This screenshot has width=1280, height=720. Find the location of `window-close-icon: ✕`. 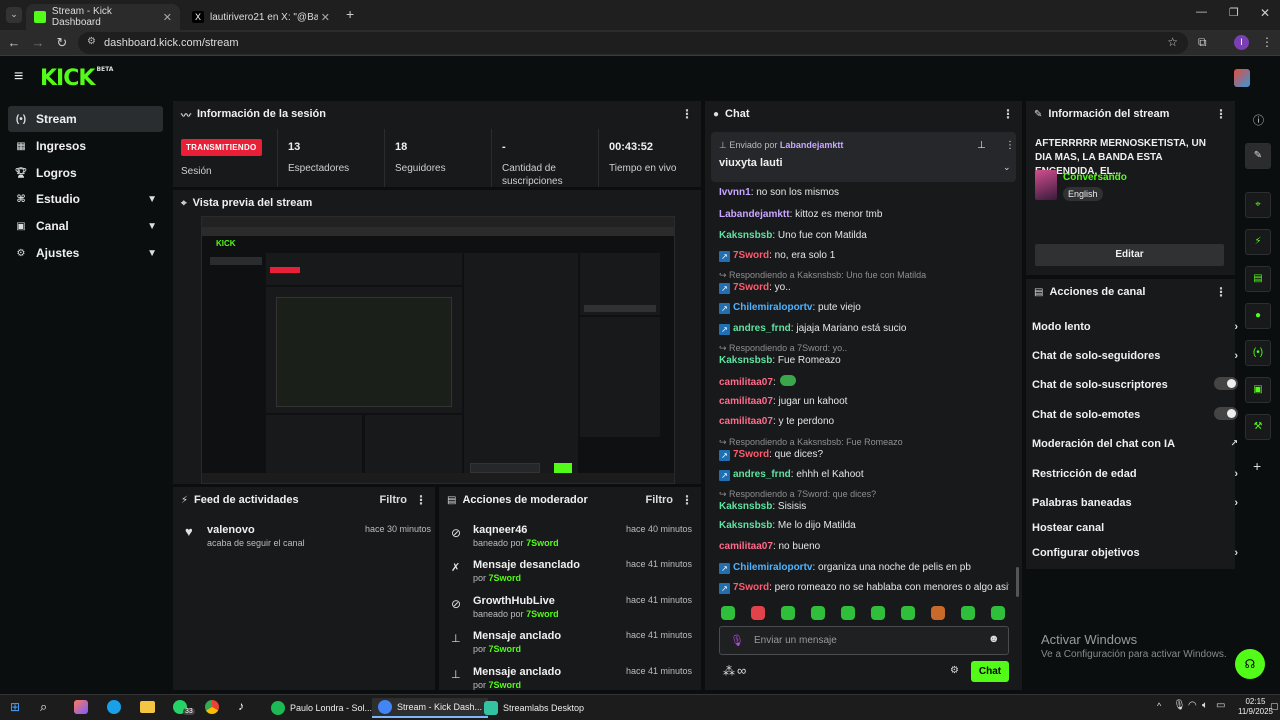

window-close-icon: ✕ is located at coordinates (1265, 13).